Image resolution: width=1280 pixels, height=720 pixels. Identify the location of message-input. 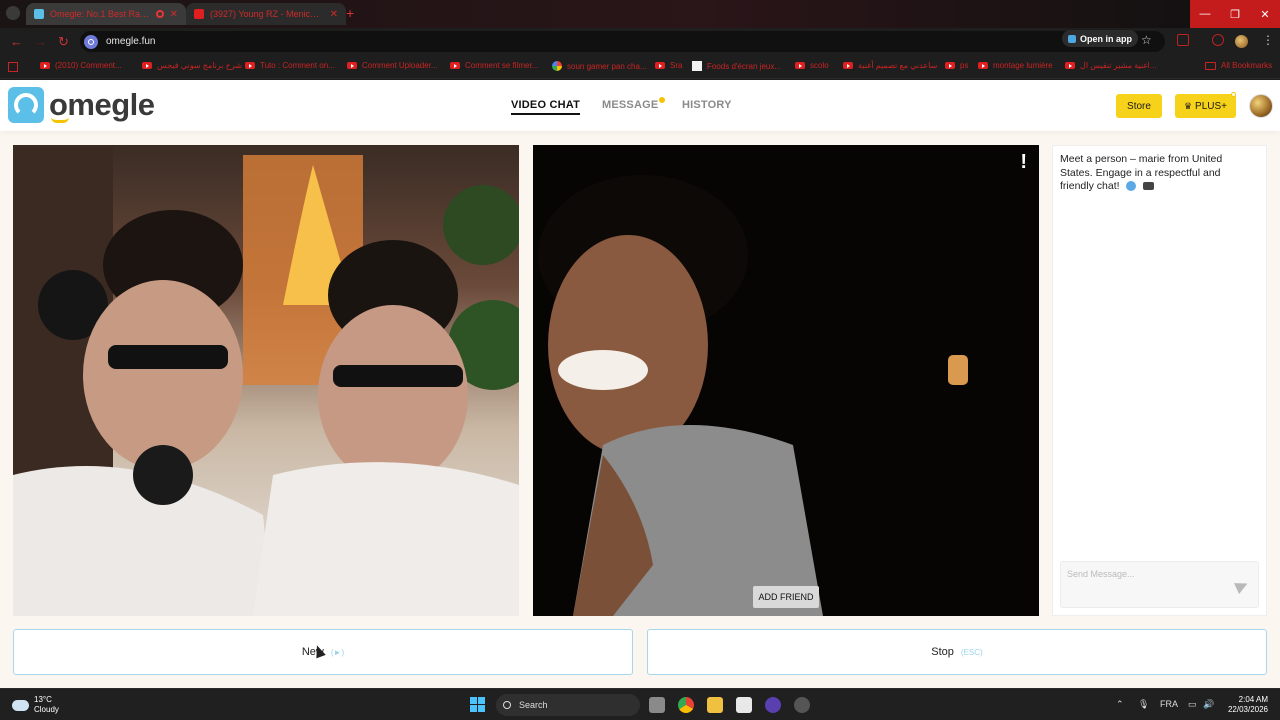
(1147, 574).